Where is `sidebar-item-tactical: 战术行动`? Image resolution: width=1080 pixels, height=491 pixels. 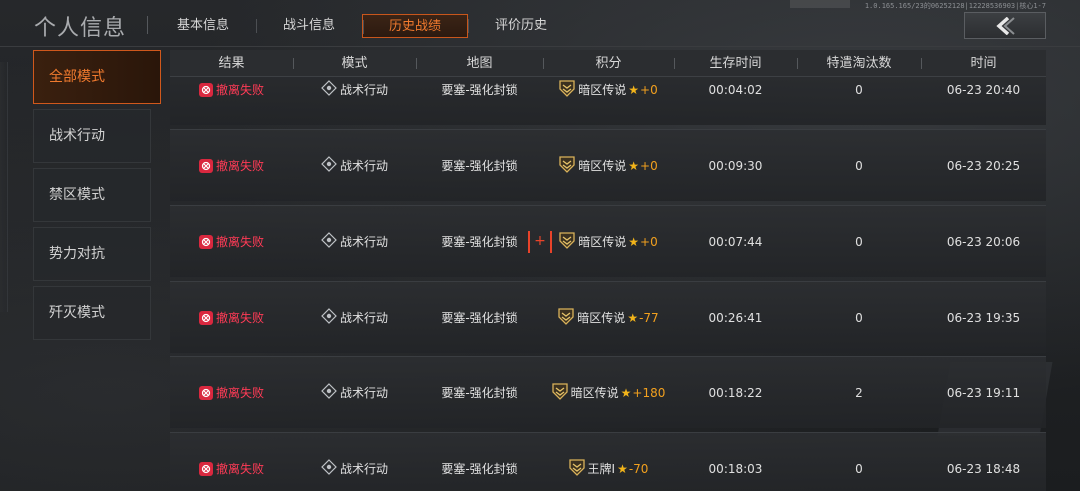 sidebar-item-tactical: 战术行动 is located at coordinates (92, 136).